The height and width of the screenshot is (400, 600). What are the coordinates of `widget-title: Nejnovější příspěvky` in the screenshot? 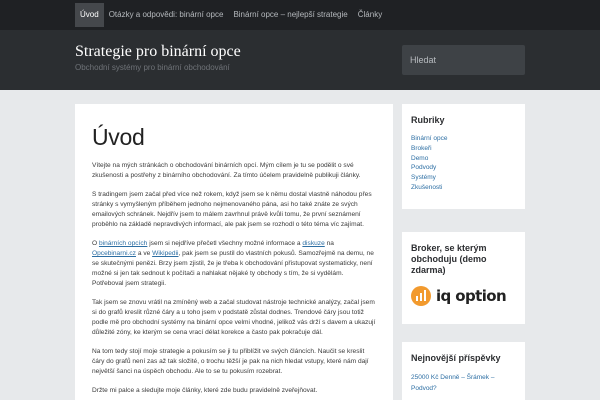 It's located at (456, 358).